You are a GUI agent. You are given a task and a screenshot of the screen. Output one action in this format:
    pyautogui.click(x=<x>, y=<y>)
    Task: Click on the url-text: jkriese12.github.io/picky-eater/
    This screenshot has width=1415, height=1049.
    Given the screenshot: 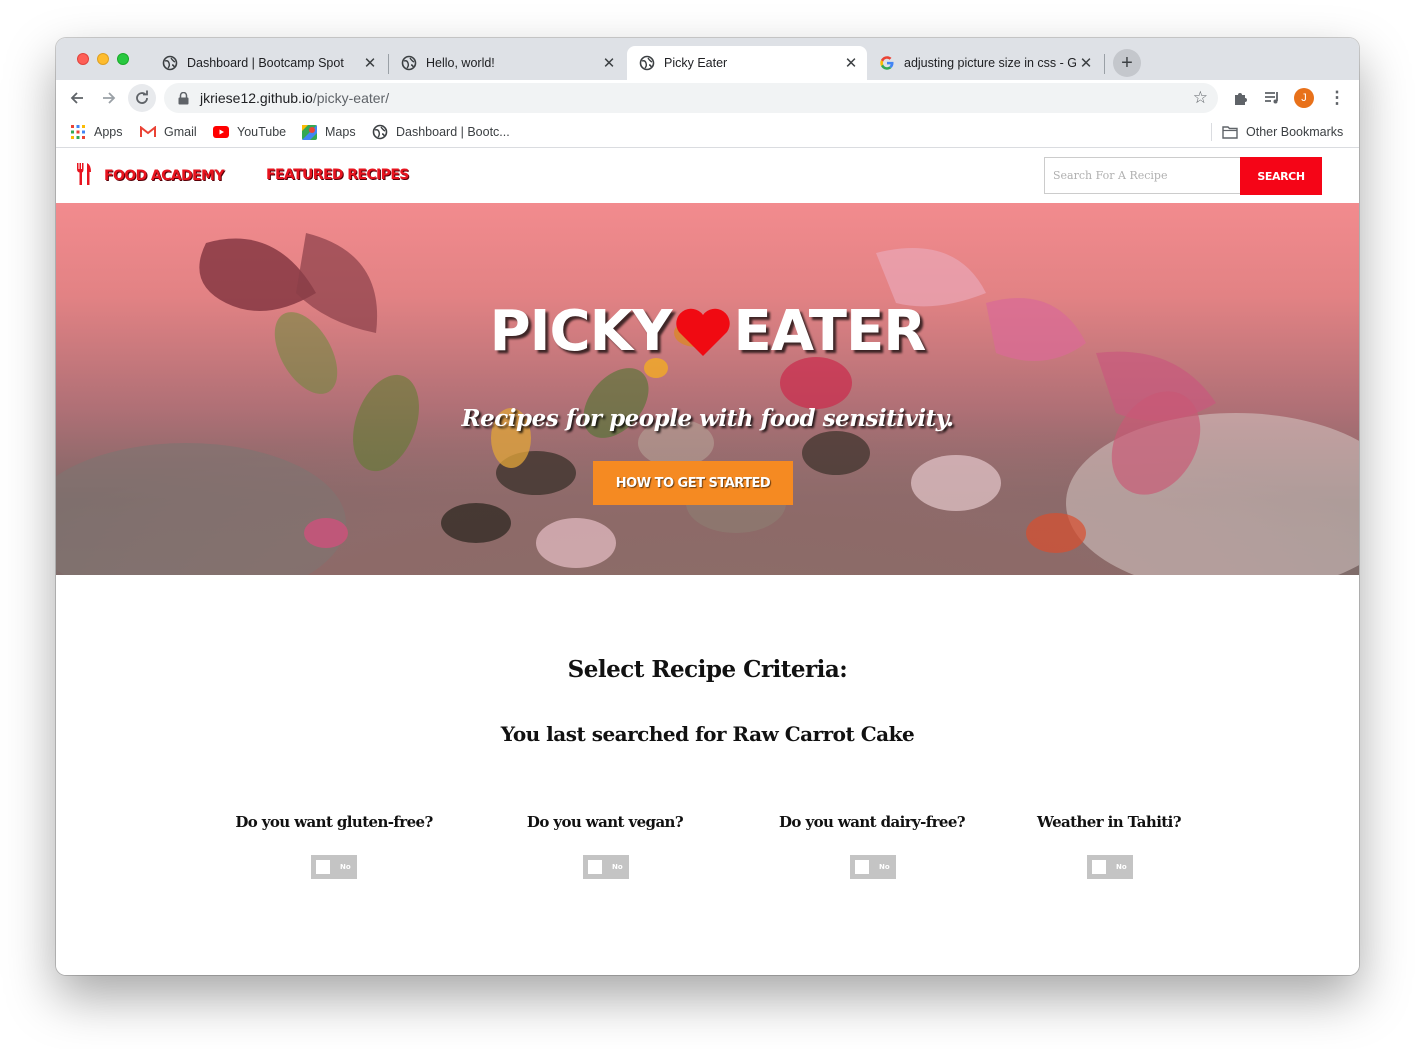 What is the action you would take?
    pyautogui.click(x=294, y=98)
    